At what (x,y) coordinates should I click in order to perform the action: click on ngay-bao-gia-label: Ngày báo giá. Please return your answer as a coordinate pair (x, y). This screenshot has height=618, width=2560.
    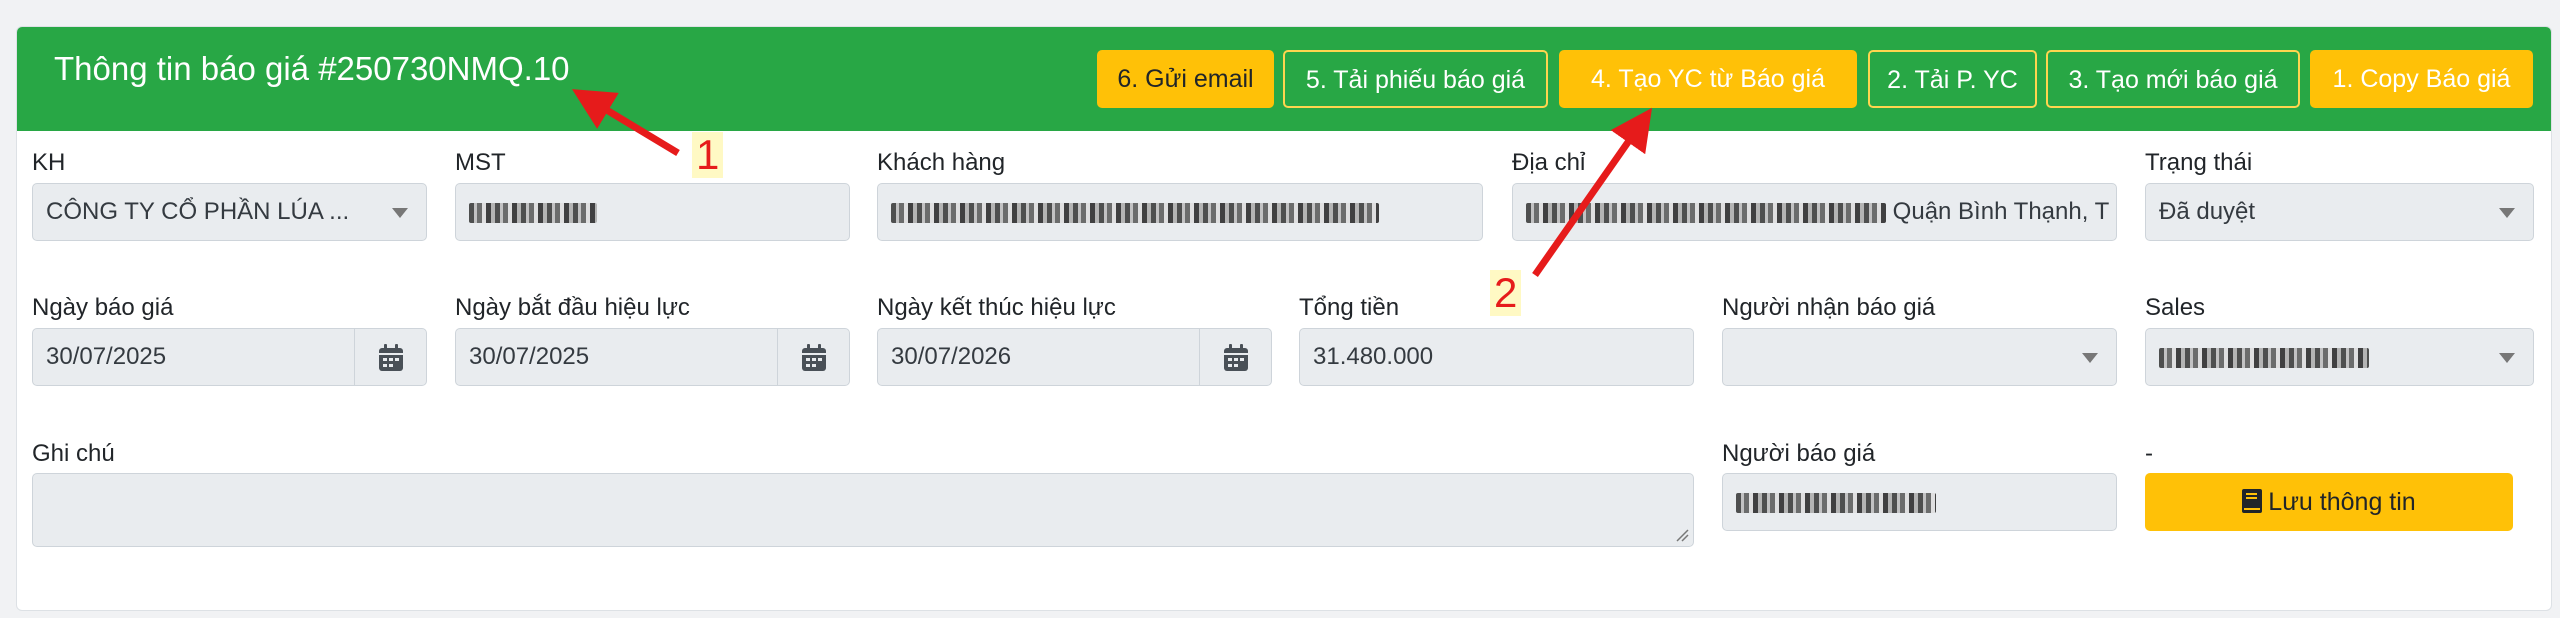
    Looking at the image, I should click on (103, 307).